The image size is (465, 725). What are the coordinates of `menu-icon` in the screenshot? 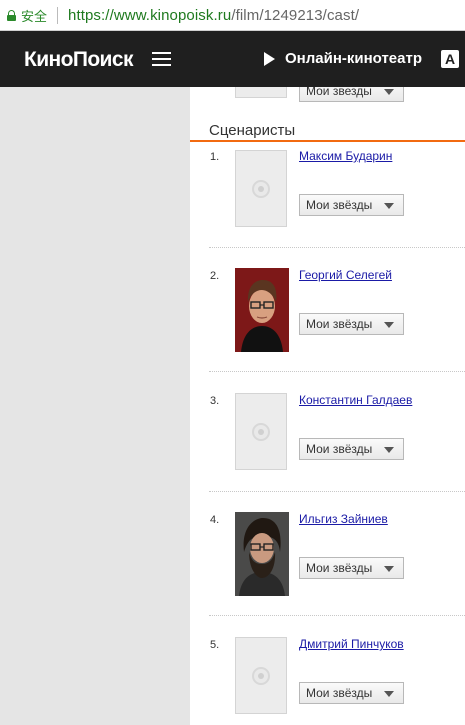 It's located at (161, 59).